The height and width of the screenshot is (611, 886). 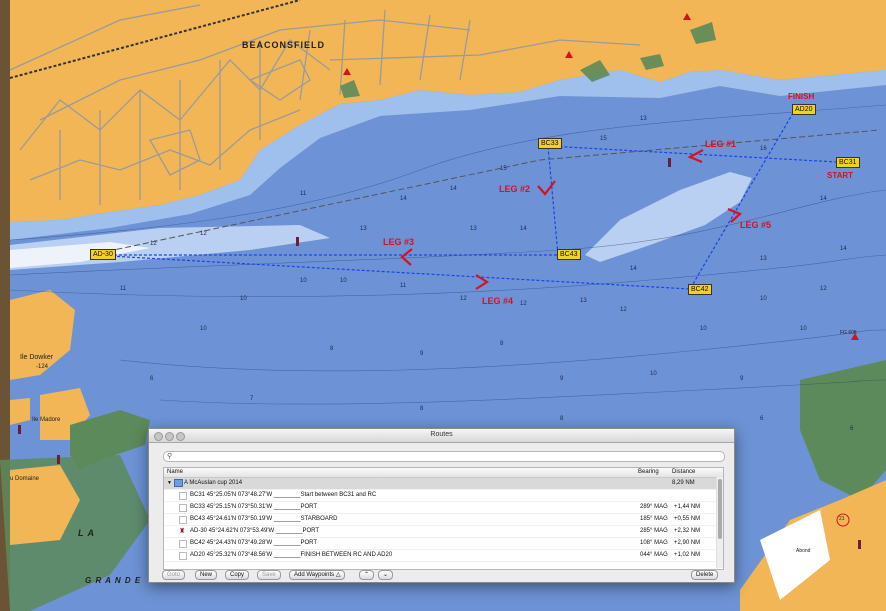 I want to click on delete-button: Delete, so click(x=705, y=575).